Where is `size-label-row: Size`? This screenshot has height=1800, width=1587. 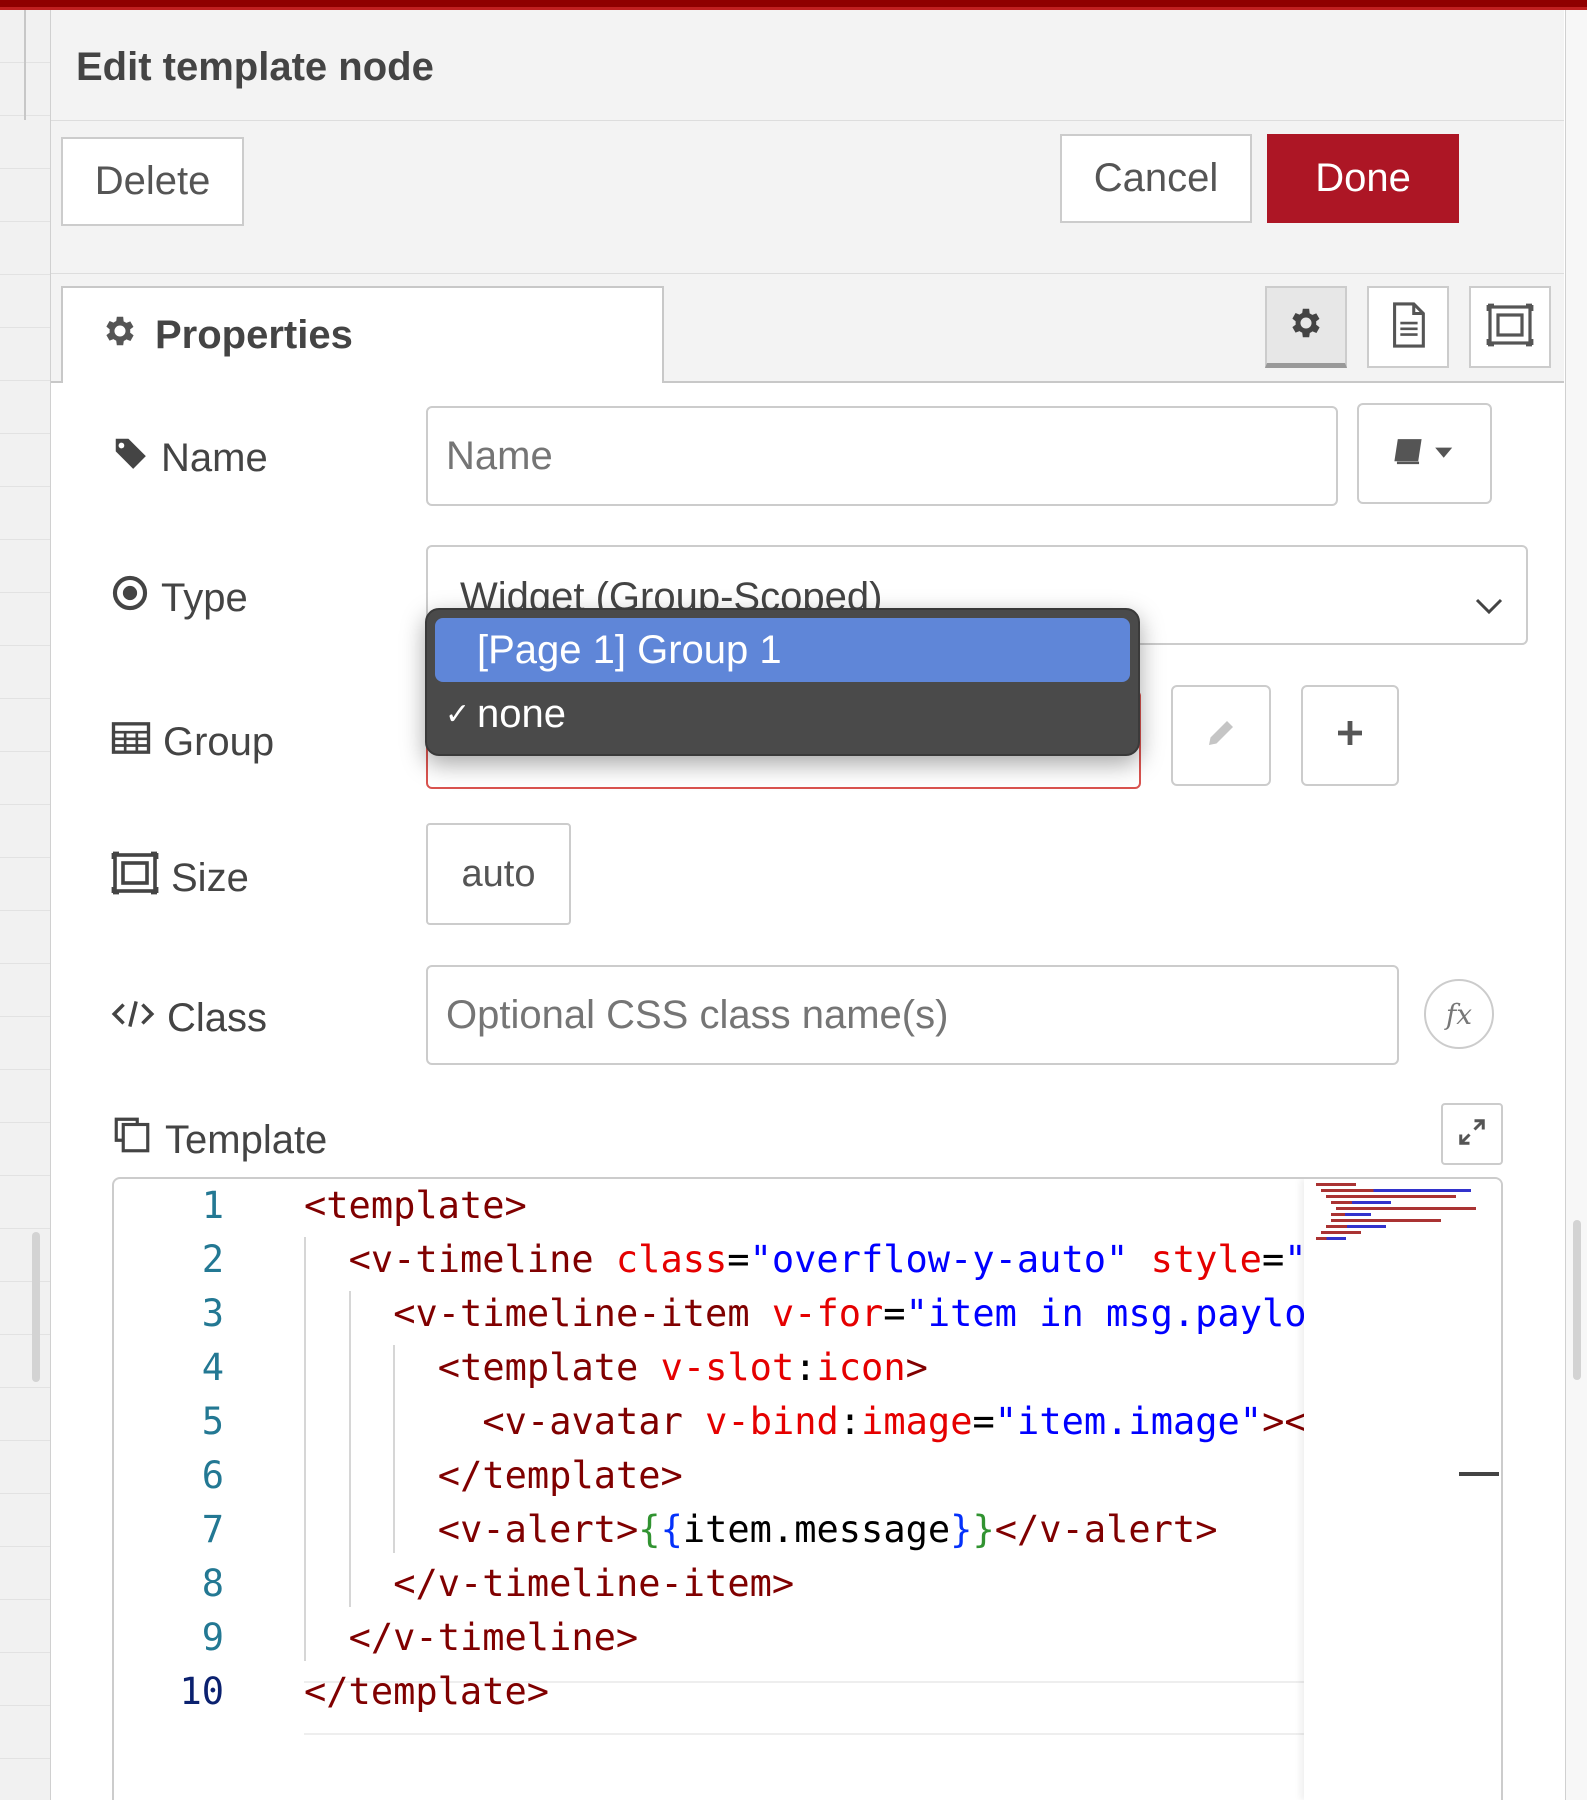 size-label-row: Size is located at coordinates (180, 878).